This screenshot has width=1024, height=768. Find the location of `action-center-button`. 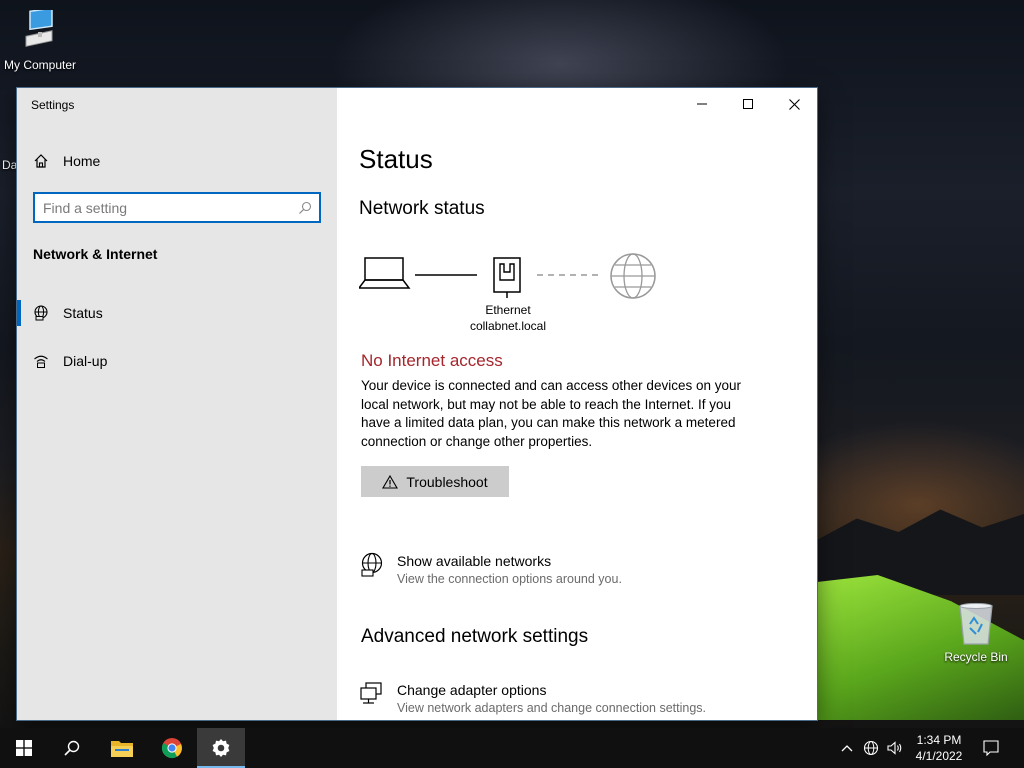

action-center-button is located at coordinates (991, 748).